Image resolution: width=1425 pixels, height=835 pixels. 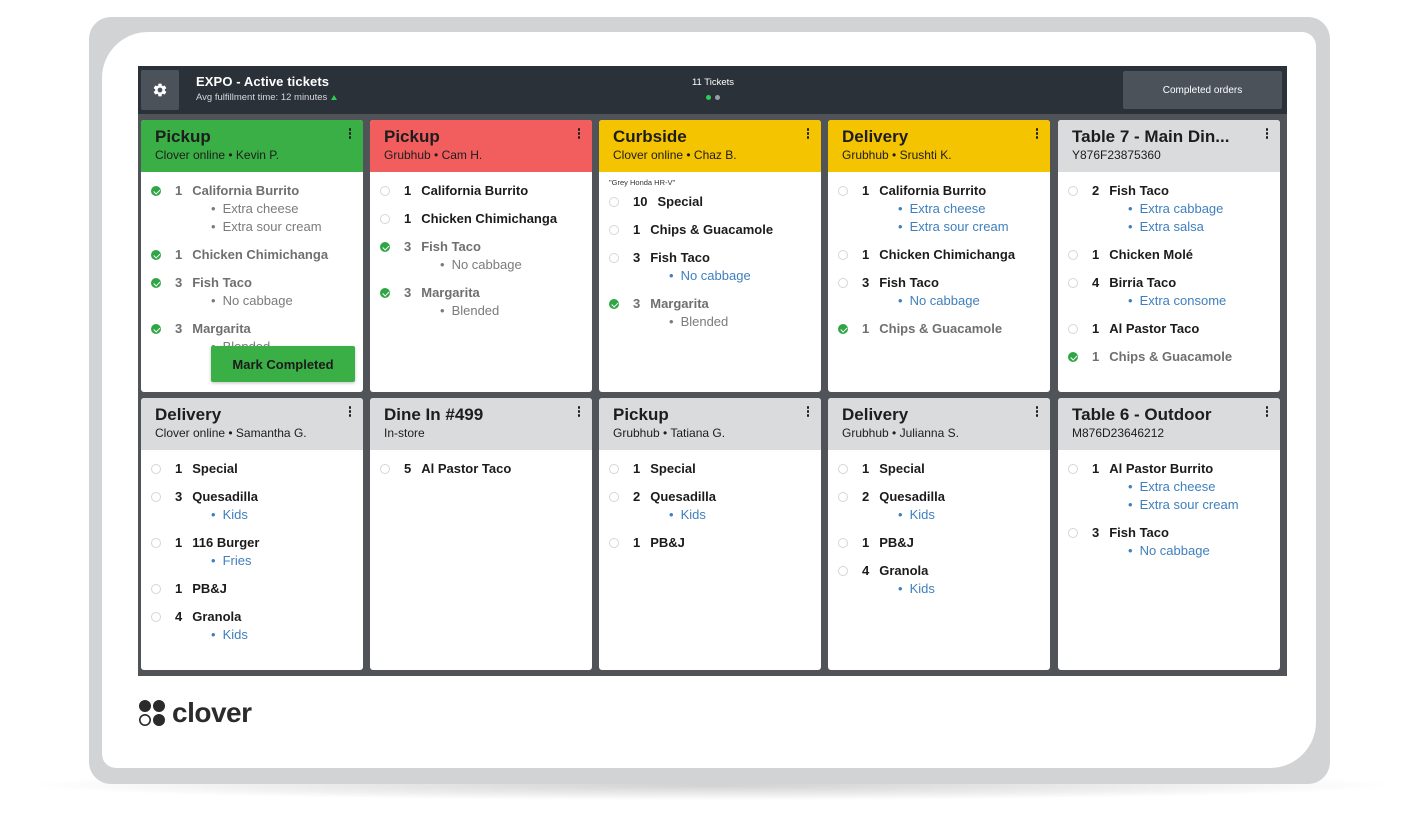 I want to click on list-item: 3 Fish Taco No cabbage, so click(x=940, y=292).